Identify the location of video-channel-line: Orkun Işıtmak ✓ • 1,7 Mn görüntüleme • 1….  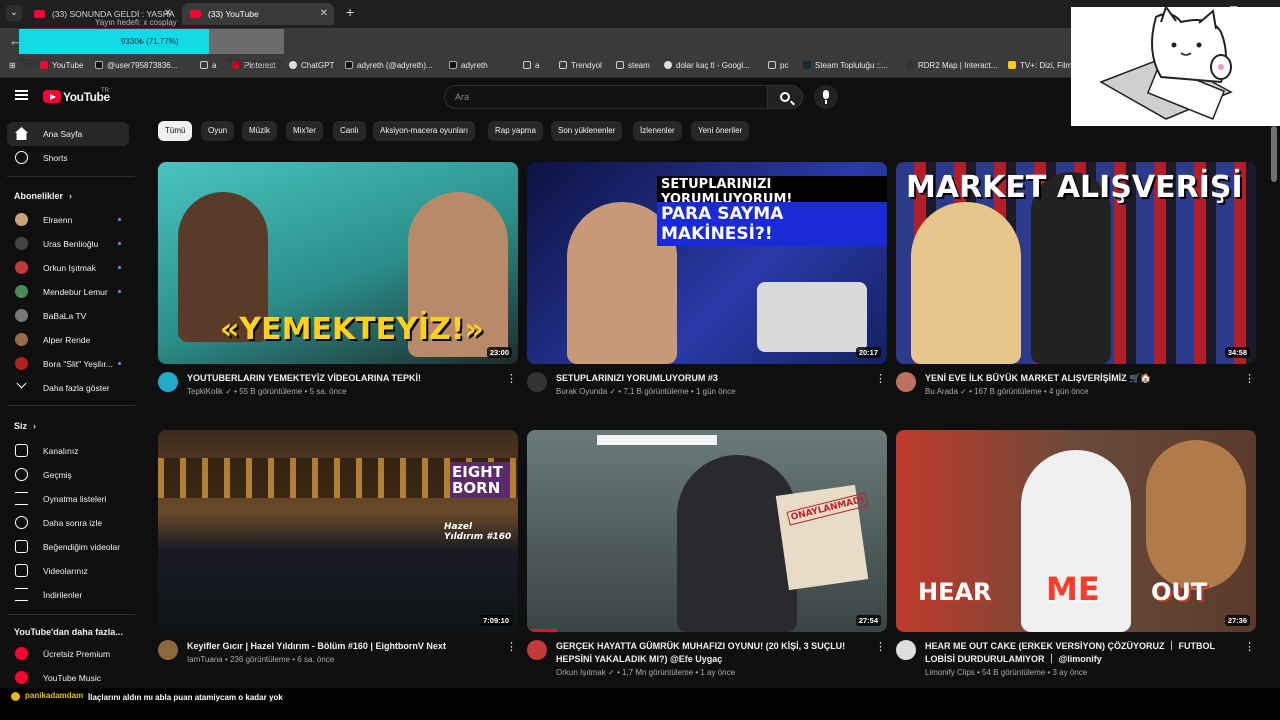
(646, 672).